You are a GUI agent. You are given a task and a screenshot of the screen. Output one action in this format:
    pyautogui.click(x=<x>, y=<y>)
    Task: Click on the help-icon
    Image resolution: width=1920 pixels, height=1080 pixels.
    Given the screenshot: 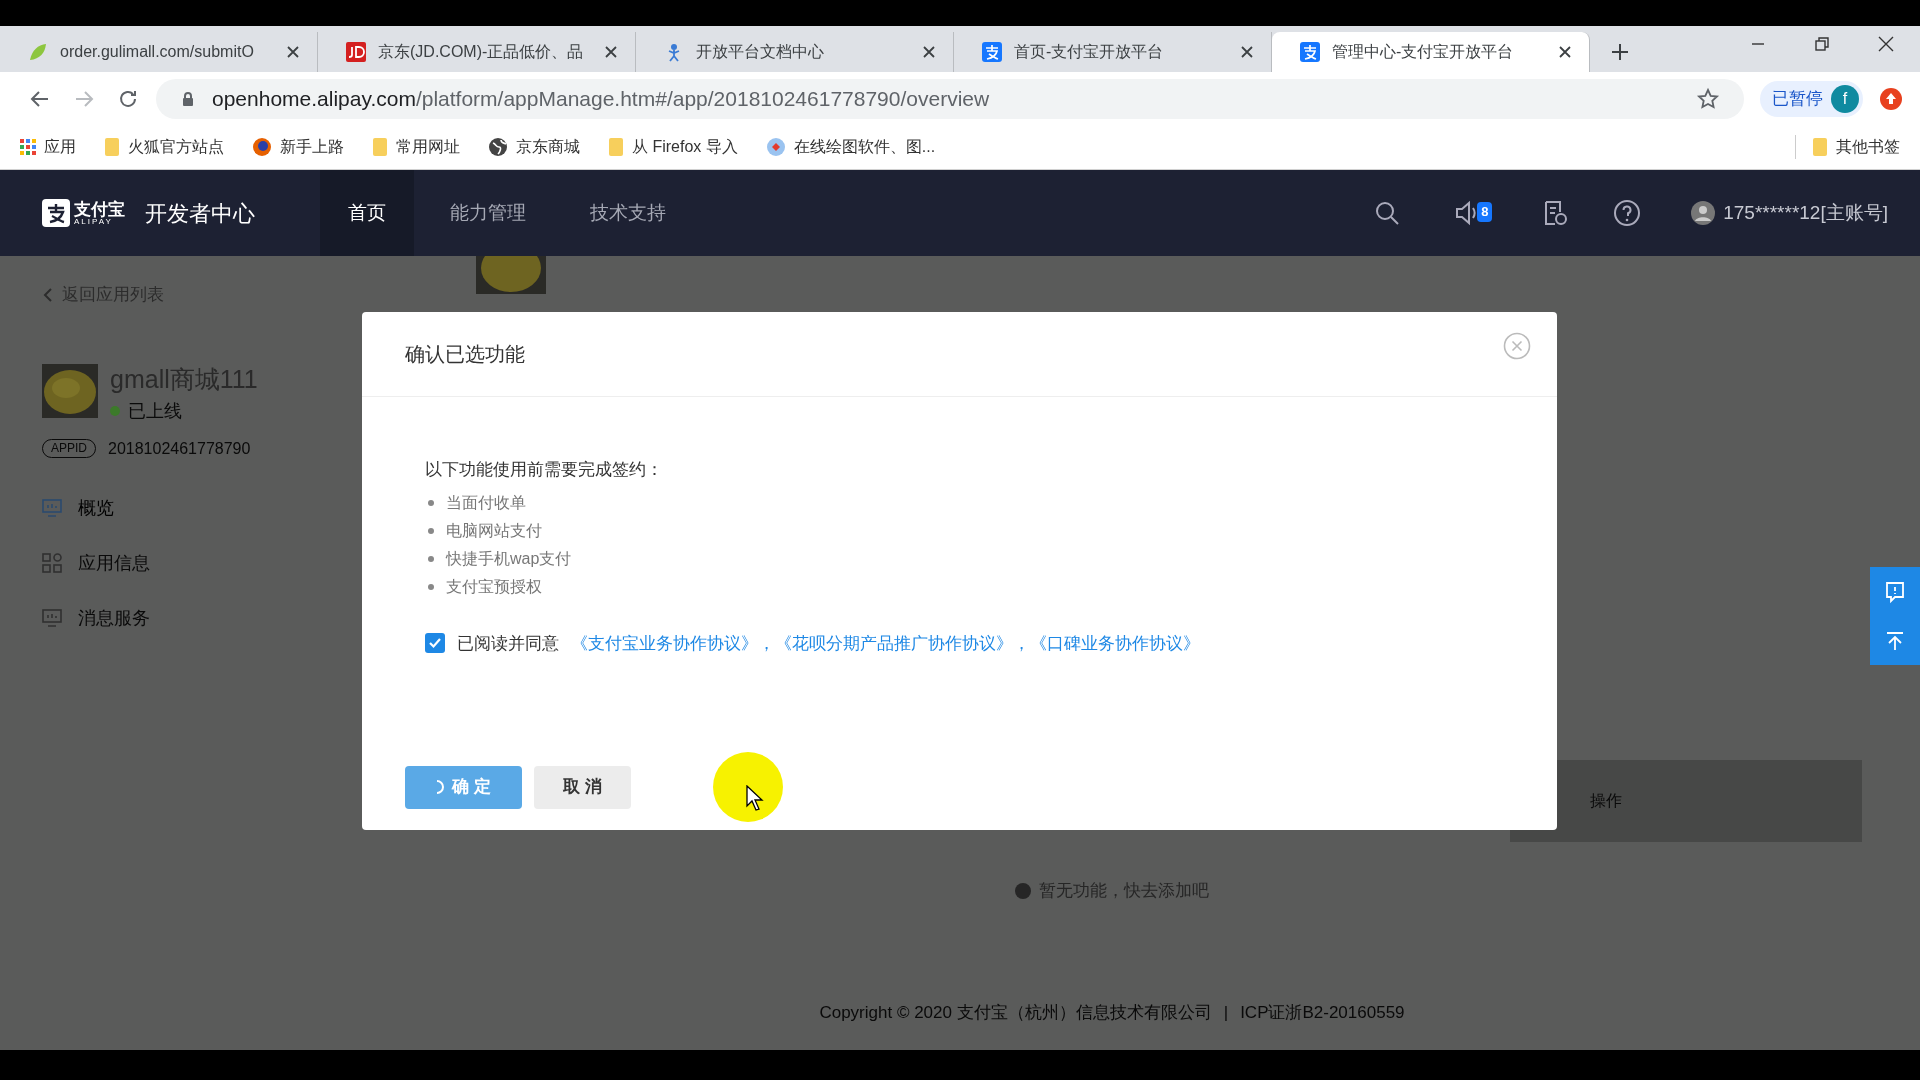 What is the action you would take?
    pyautogui.click(x=1627, y=213)
    